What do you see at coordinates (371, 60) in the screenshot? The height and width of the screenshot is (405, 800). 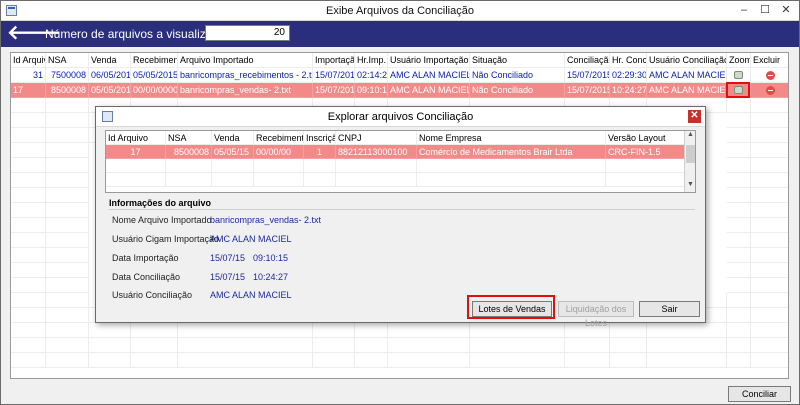 I see `col-header: Hr.Imp.` at bounding box center [371, 60].